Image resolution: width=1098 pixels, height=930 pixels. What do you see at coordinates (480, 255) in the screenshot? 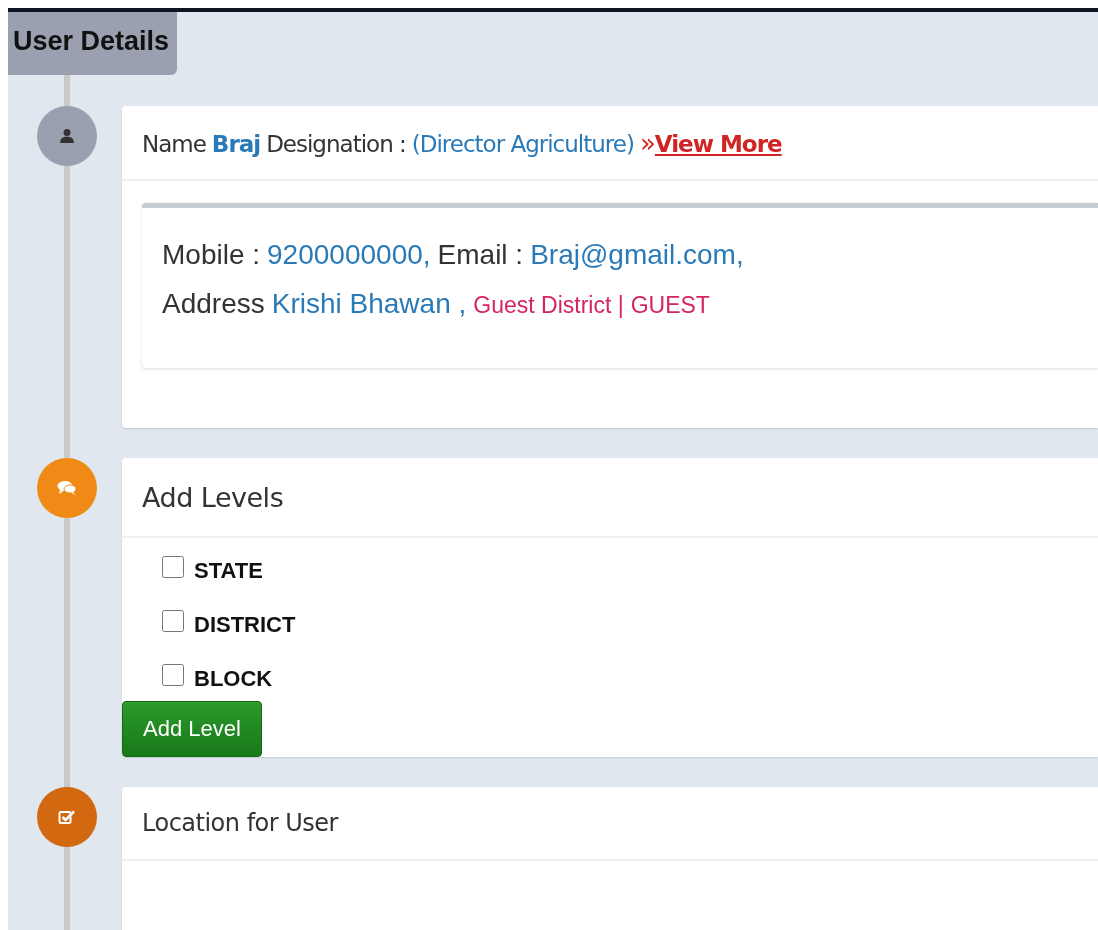
I see `email-label: Email :` at bounding box center [480, 255].